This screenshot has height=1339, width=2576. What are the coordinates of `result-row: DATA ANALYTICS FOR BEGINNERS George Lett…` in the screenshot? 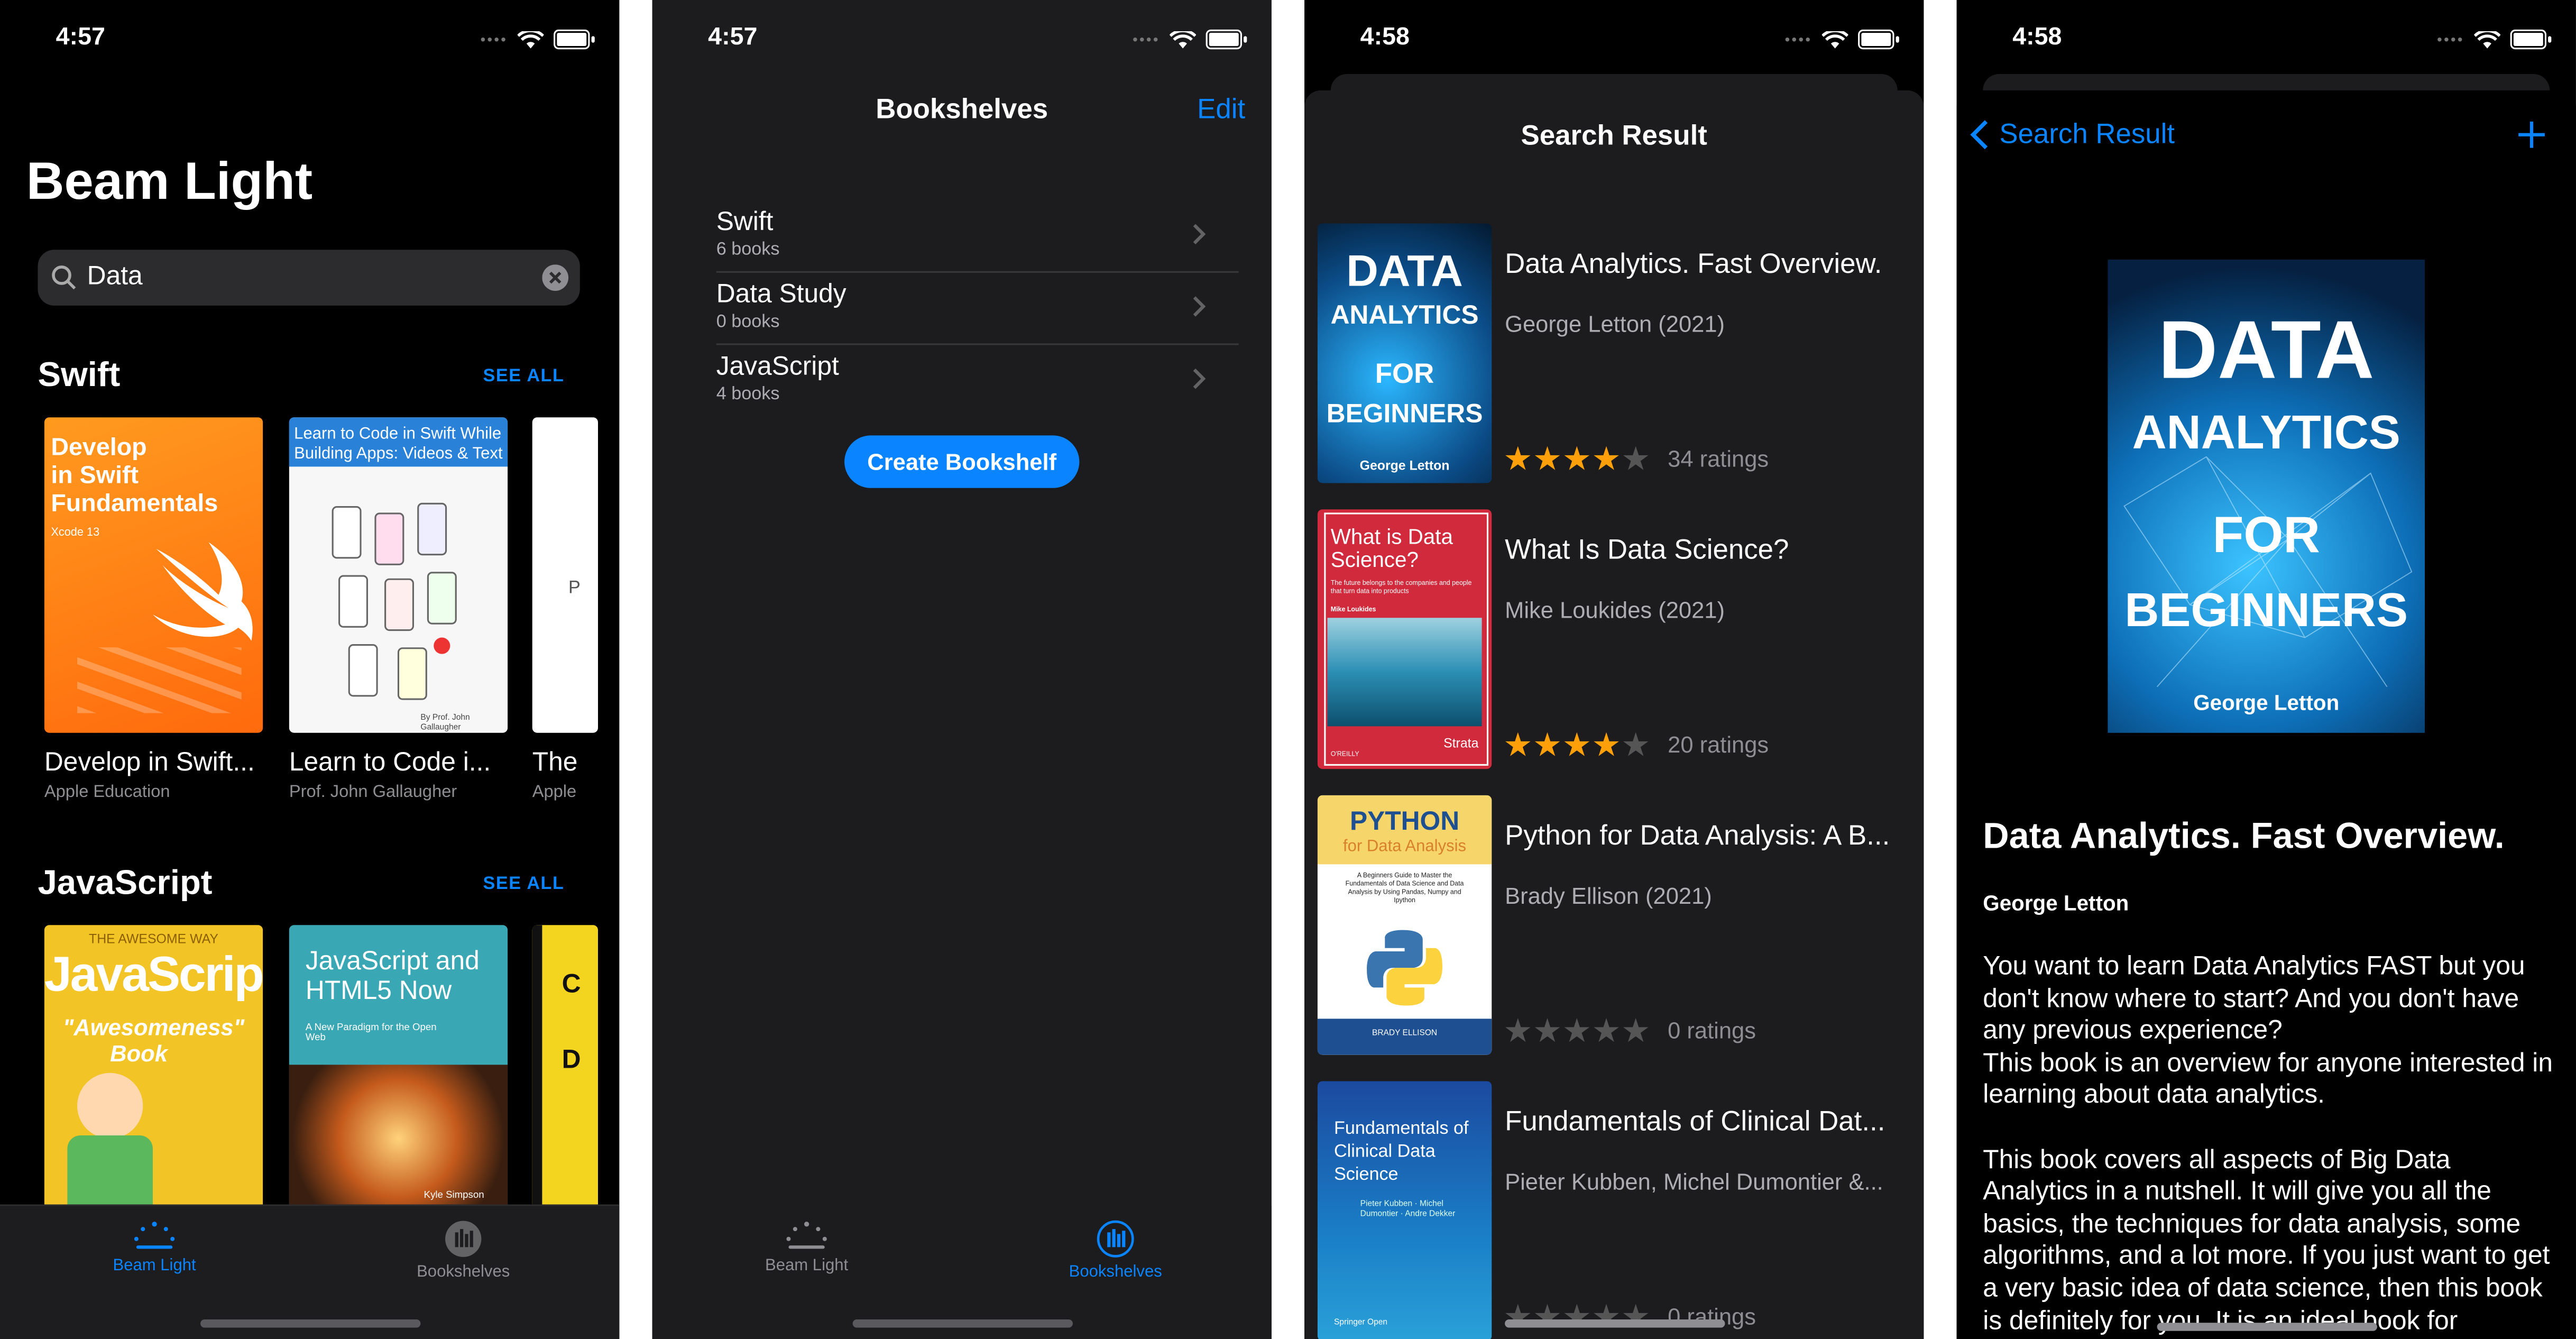 It's located at (1620, 355).